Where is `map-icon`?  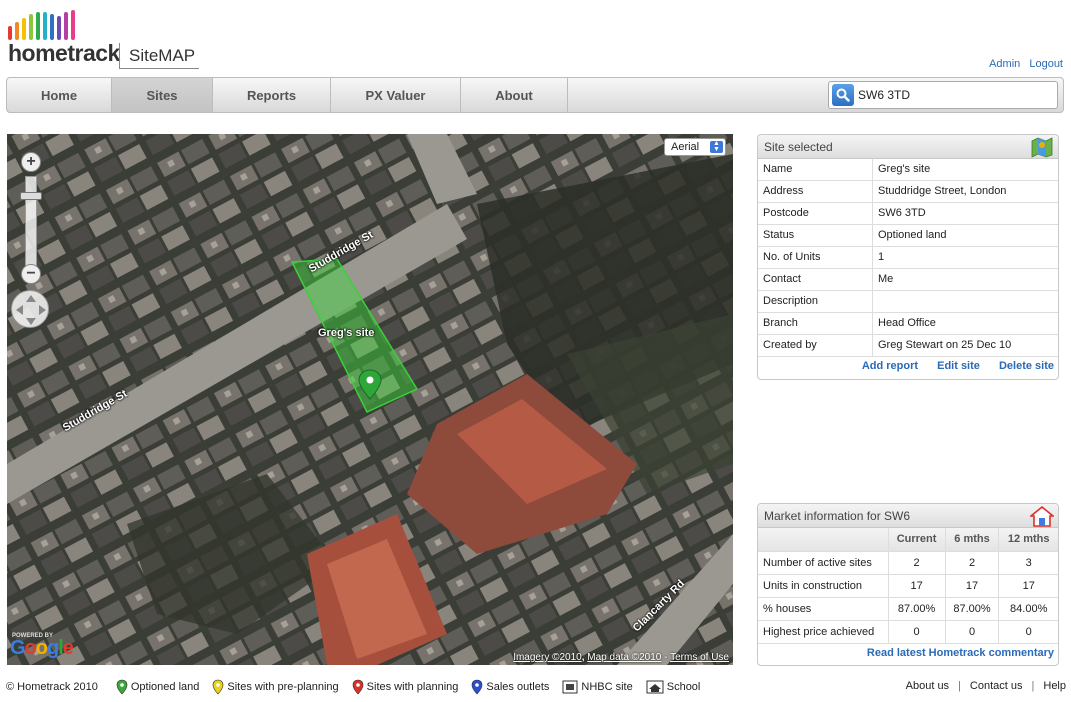
map-icon is located at coordinates (1042, 147).